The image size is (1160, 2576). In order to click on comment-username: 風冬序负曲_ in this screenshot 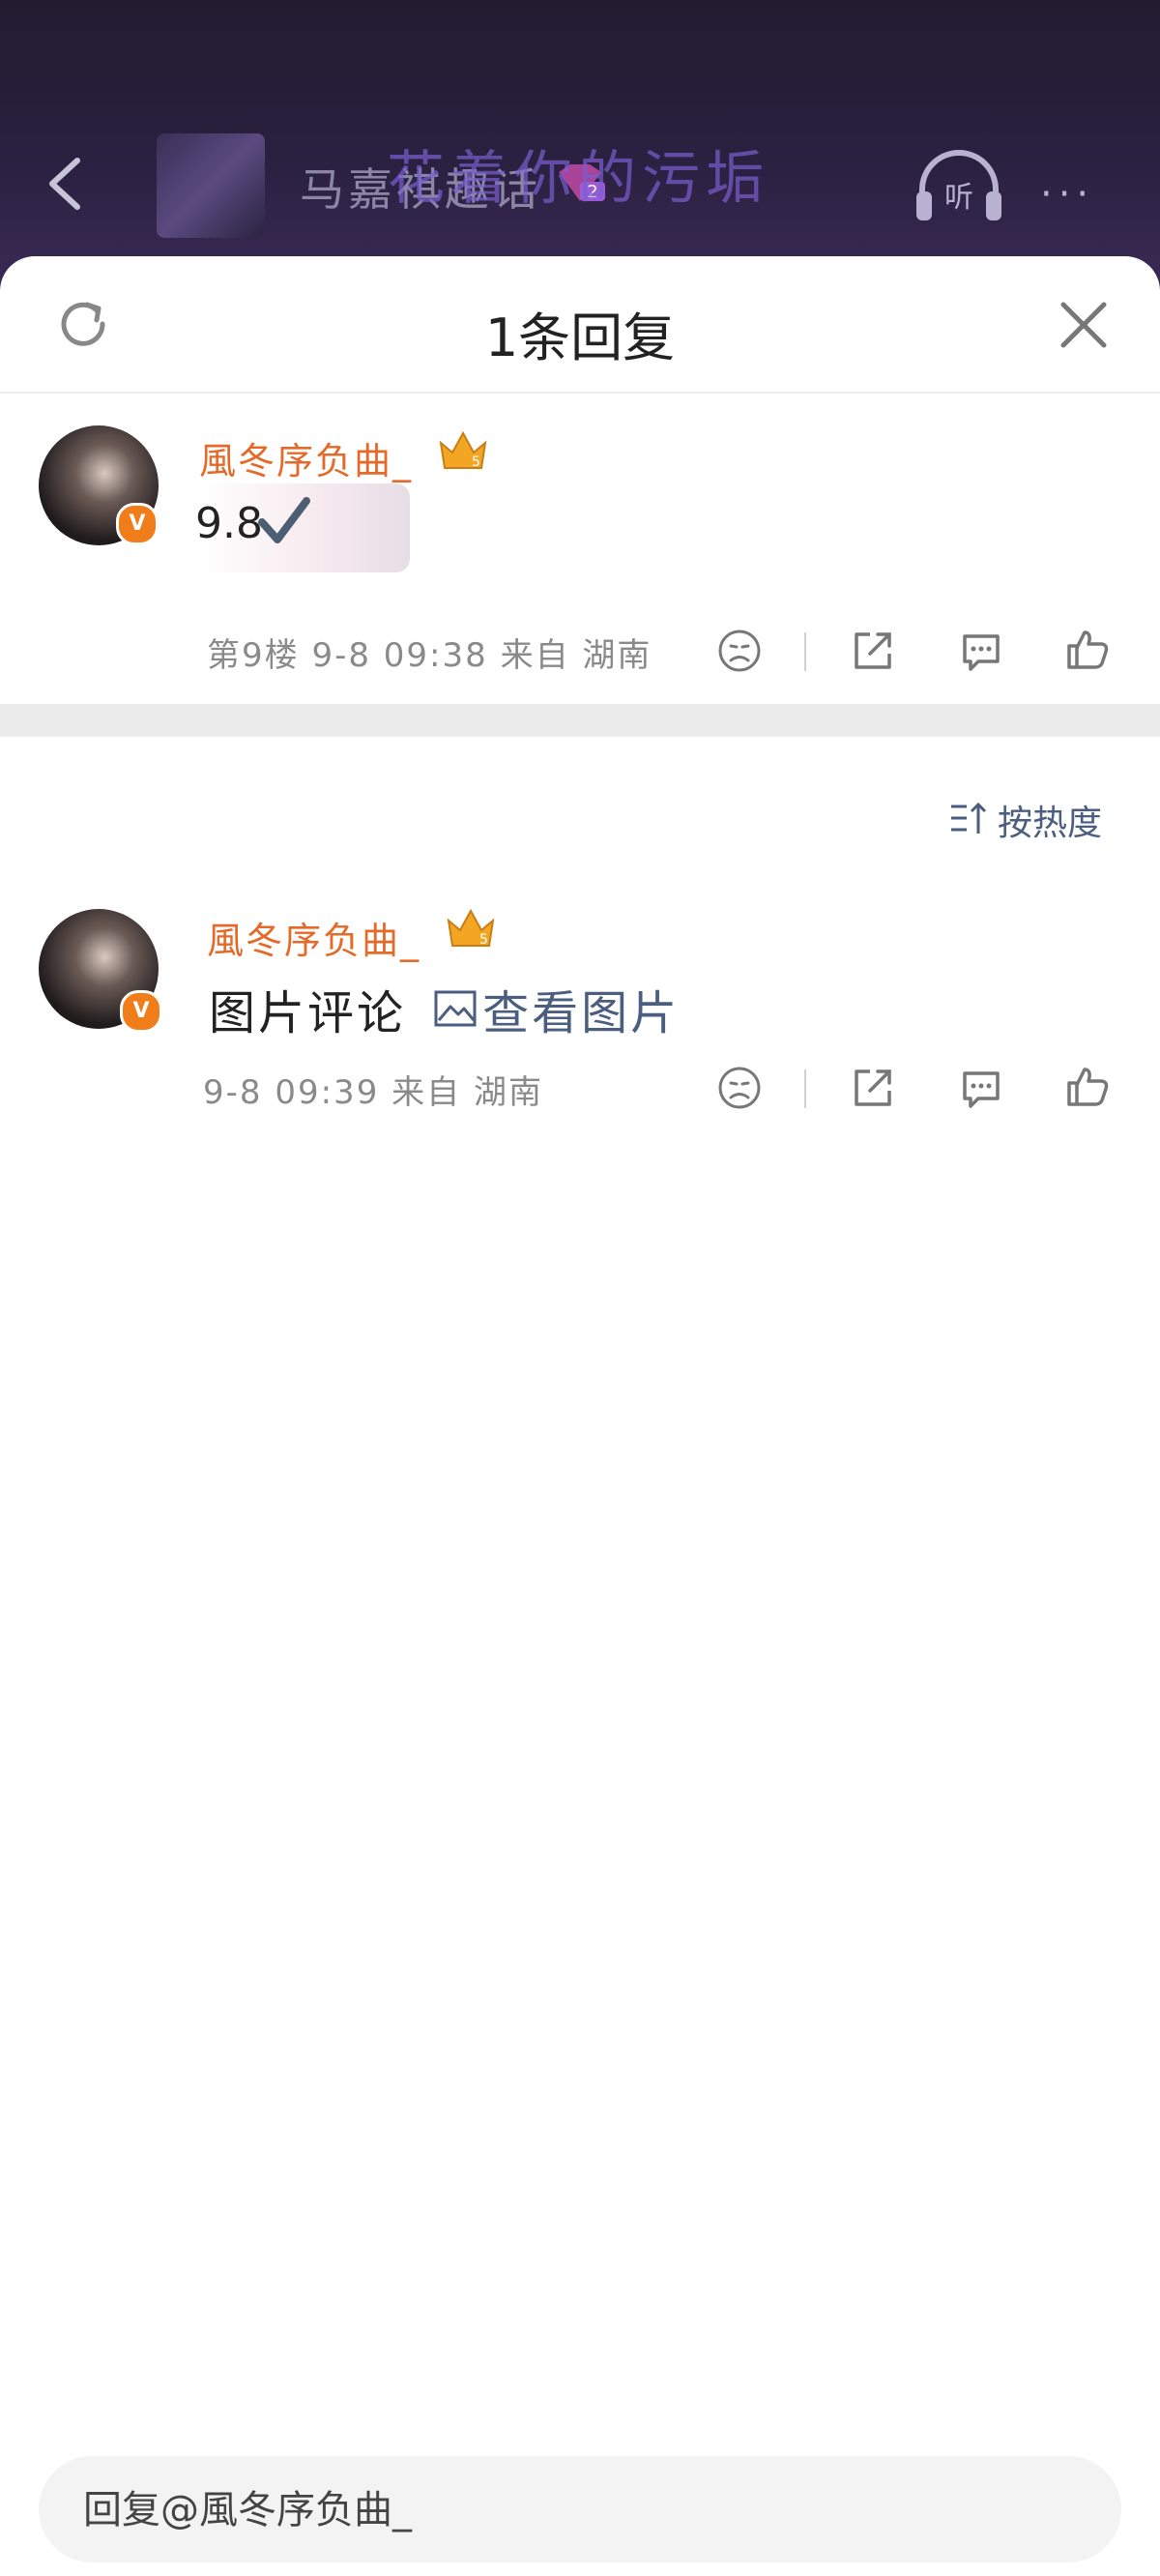, I will do `click(306, 457)`.